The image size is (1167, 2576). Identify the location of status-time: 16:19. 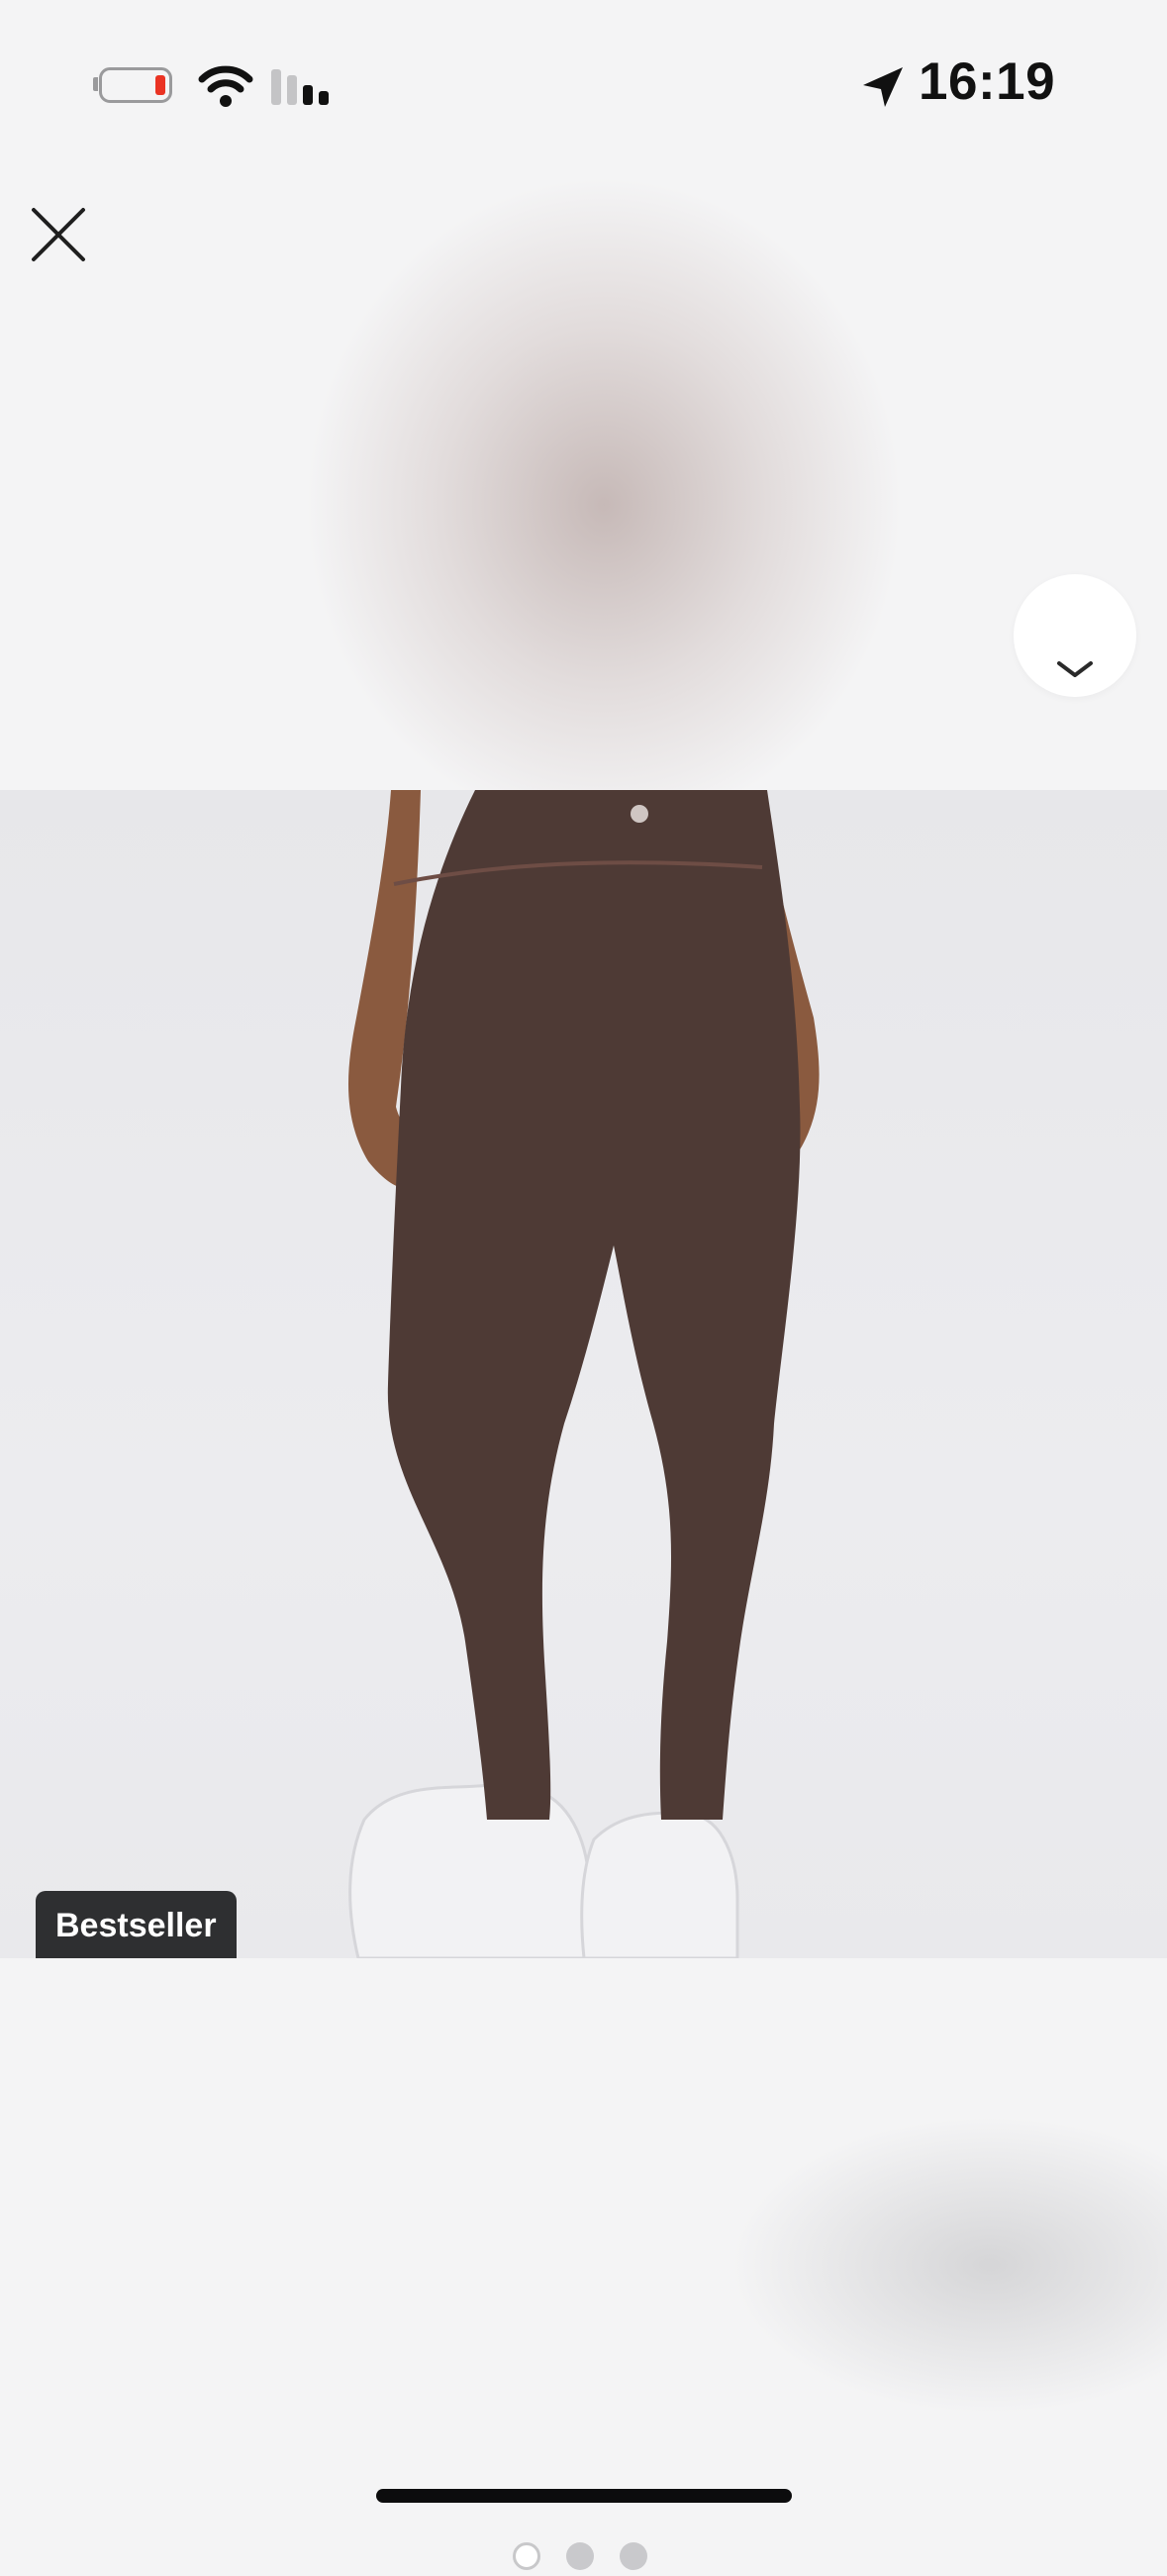
(988, 82).